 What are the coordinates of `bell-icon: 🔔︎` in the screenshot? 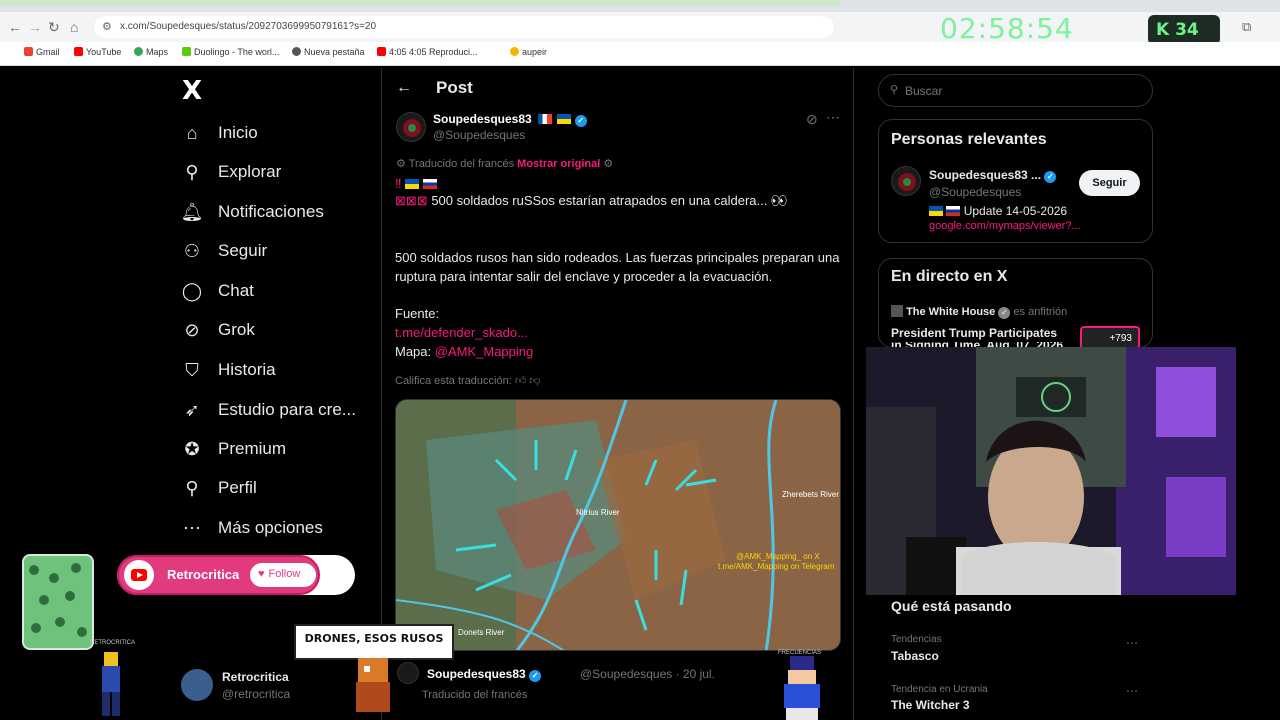 It's located at (192, 211).